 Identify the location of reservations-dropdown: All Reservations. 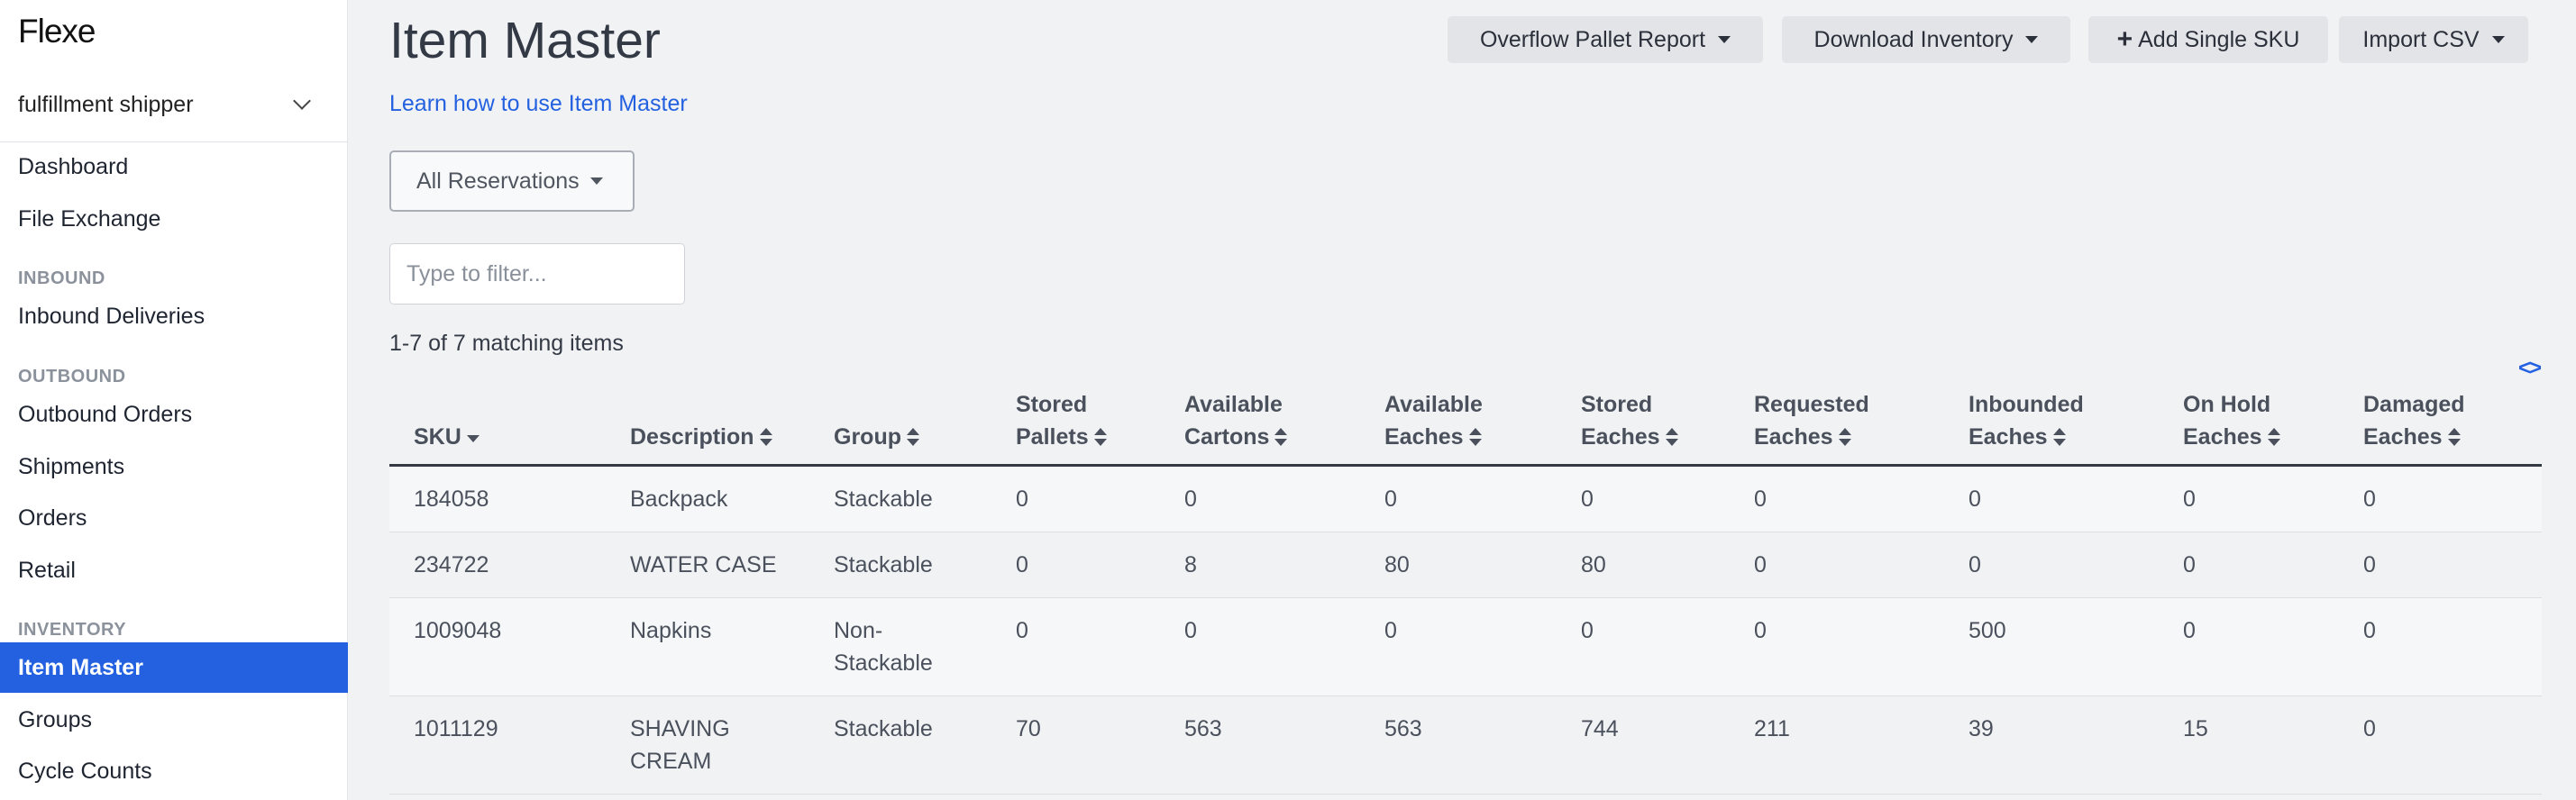
(512, 181).